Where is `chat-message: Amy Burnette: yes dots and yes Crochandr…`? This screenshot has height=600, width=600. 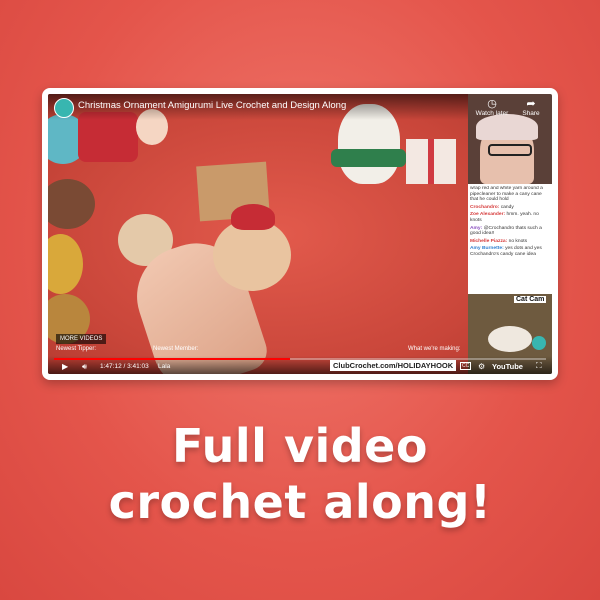
chat-message: Amy Burnette: yes dots and yes Crochandr… is located at coordinates (510, 251).